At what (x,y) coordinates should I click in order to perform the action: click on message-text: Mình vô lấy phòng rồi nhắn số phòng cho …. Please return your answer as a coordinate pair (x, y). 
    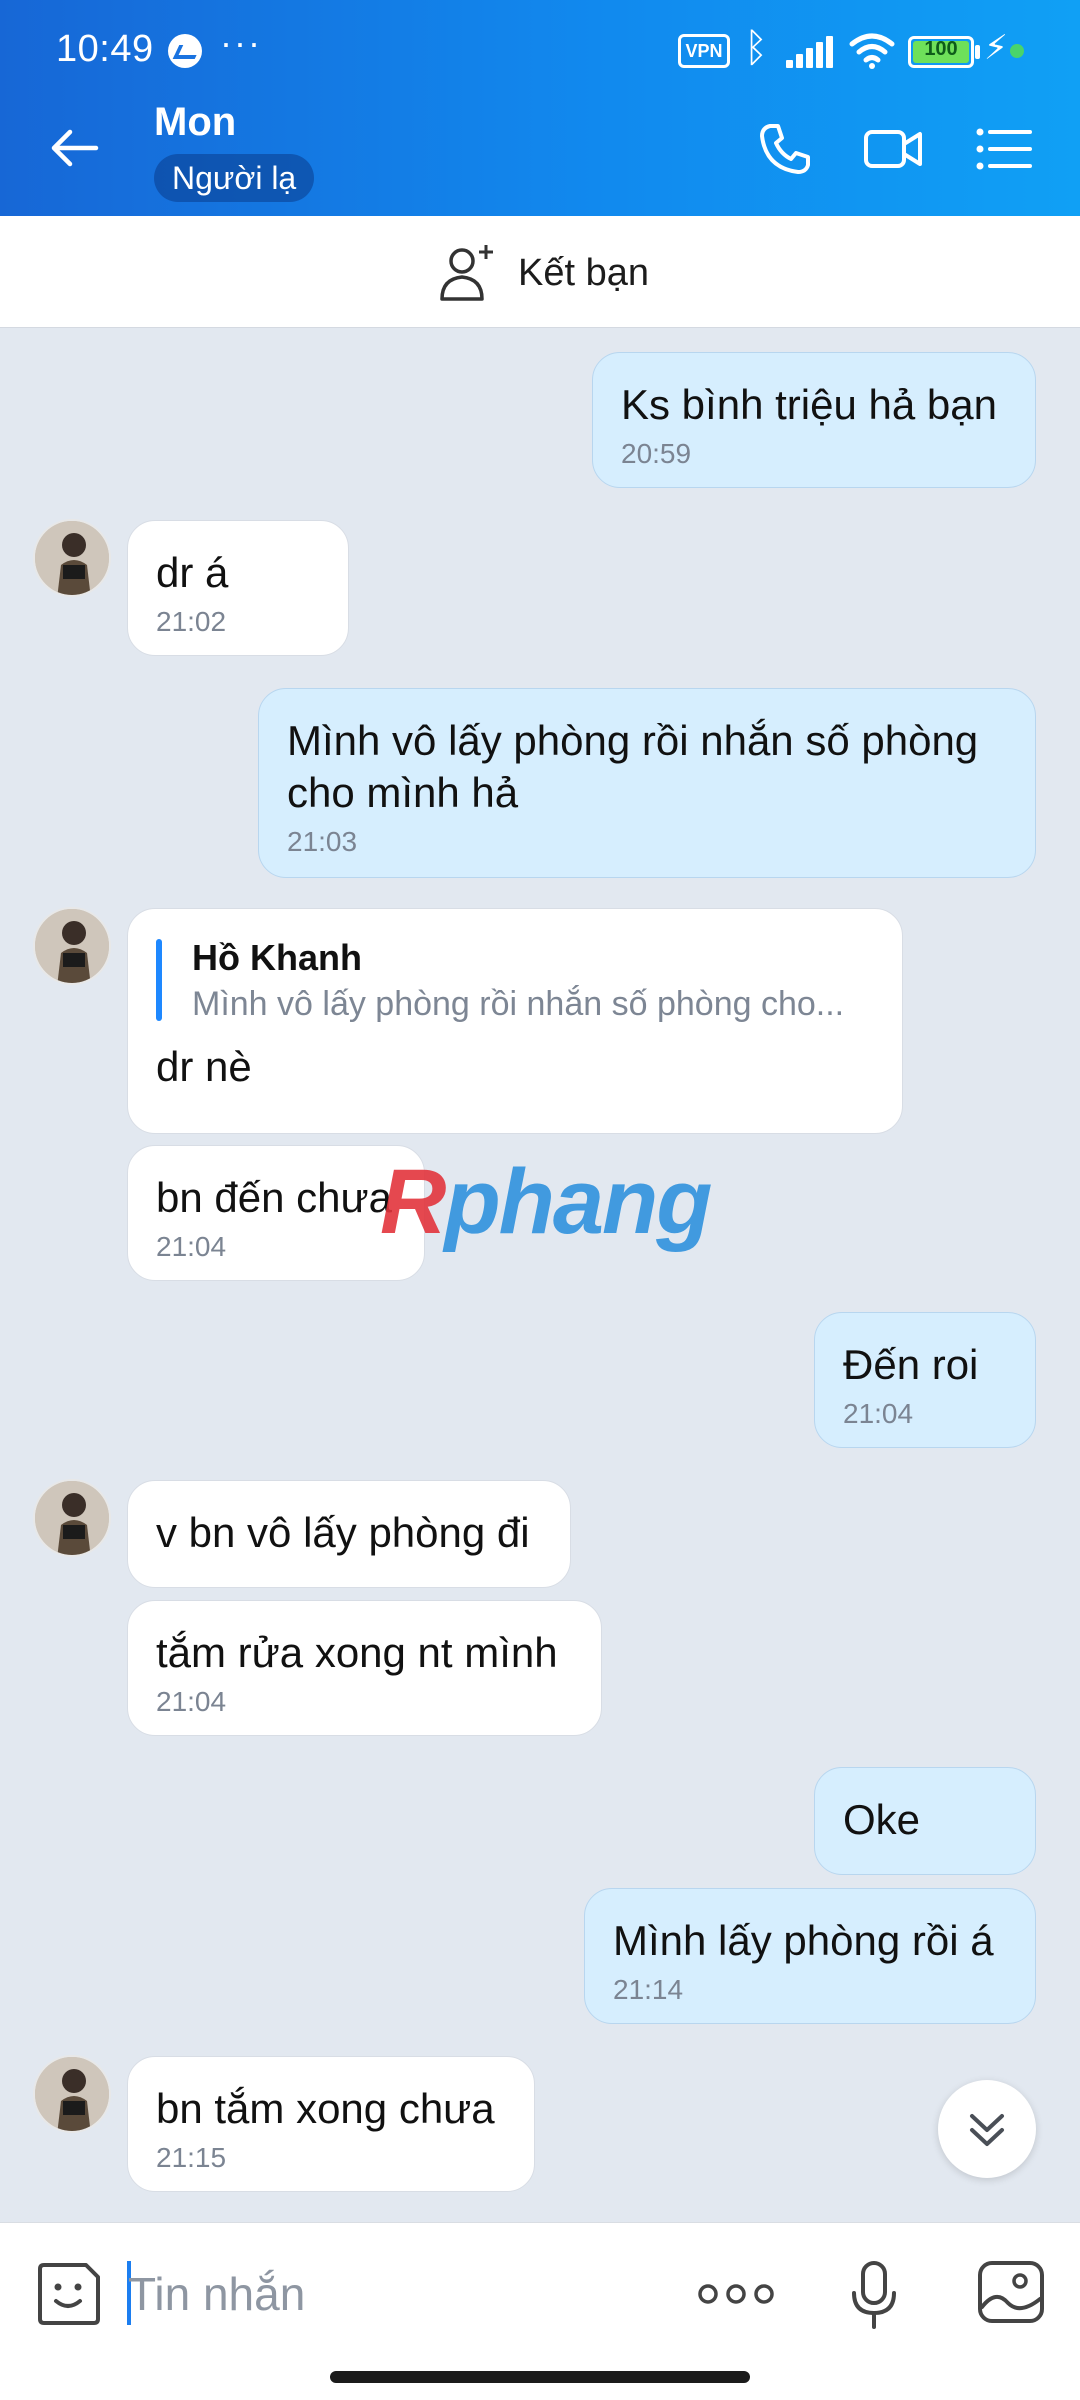
    Looking at the image, I should click on (633, 766).